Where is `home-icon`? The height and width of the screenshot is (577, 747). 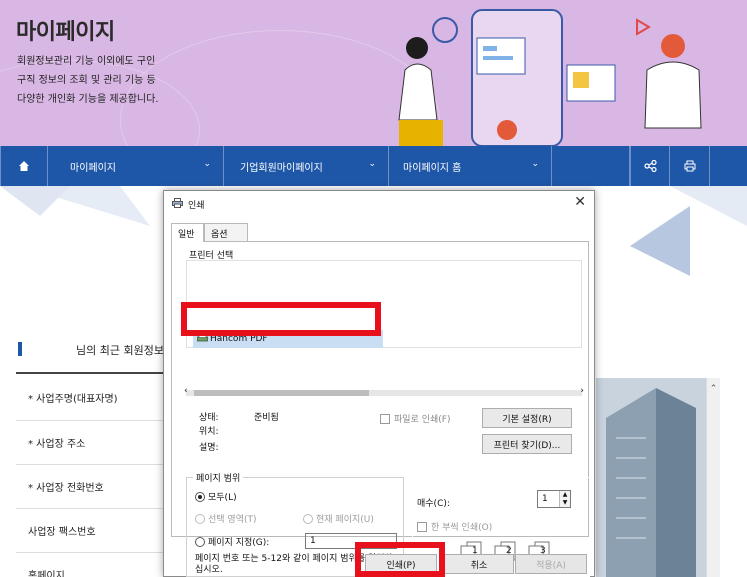 home-icon is located at coordinates (24, 166).